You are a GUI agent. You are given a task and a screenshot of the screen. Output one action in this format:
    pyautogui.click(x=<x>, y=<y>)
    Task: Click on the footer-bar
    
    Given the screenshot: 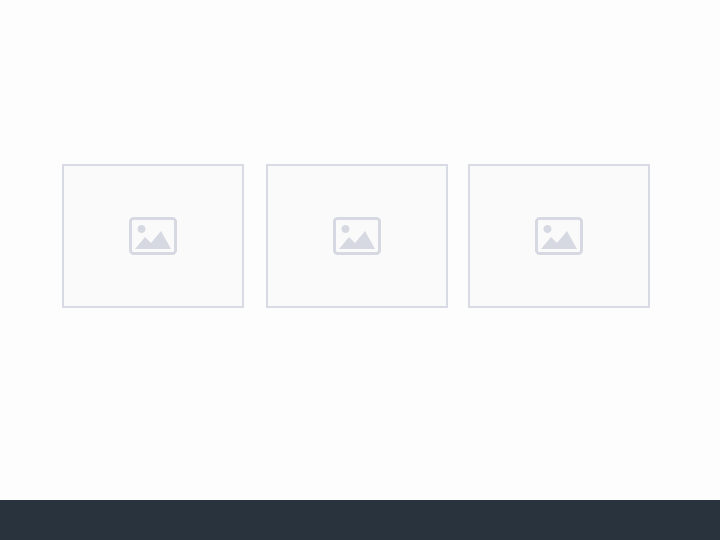 What is the action you would take?
    pyautogui.click(x=360, y=520)
    